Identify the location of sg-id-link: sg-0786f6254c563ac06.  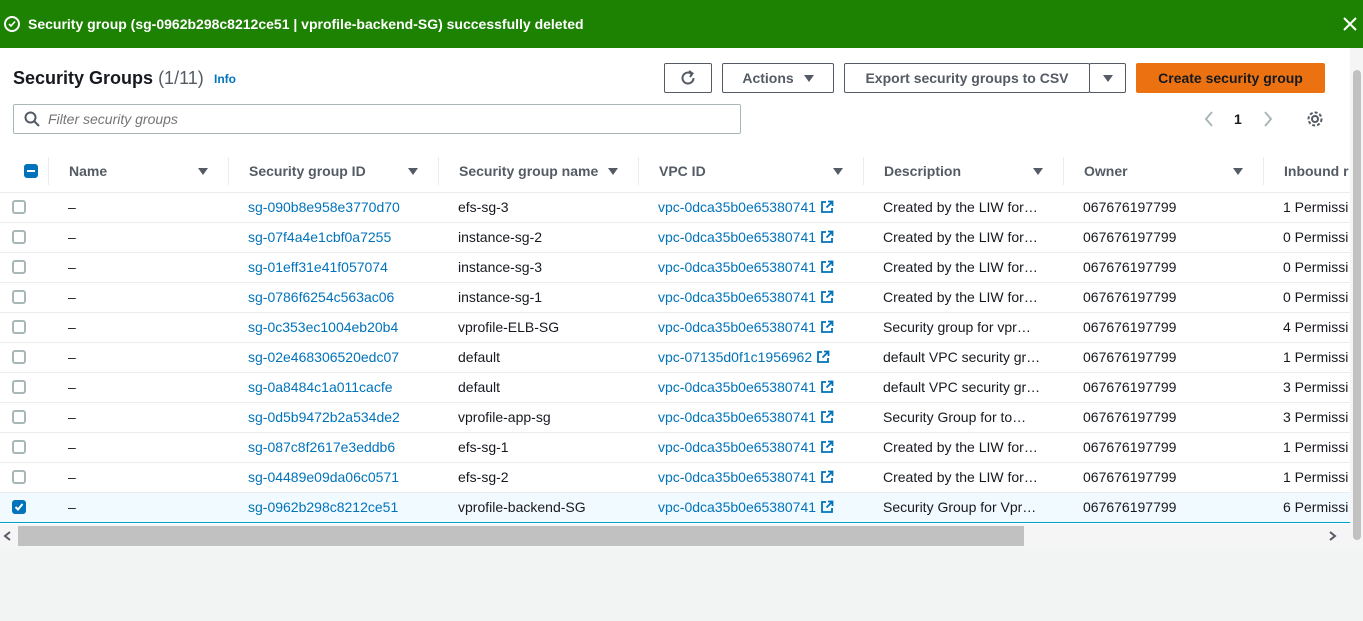
(321, 297).